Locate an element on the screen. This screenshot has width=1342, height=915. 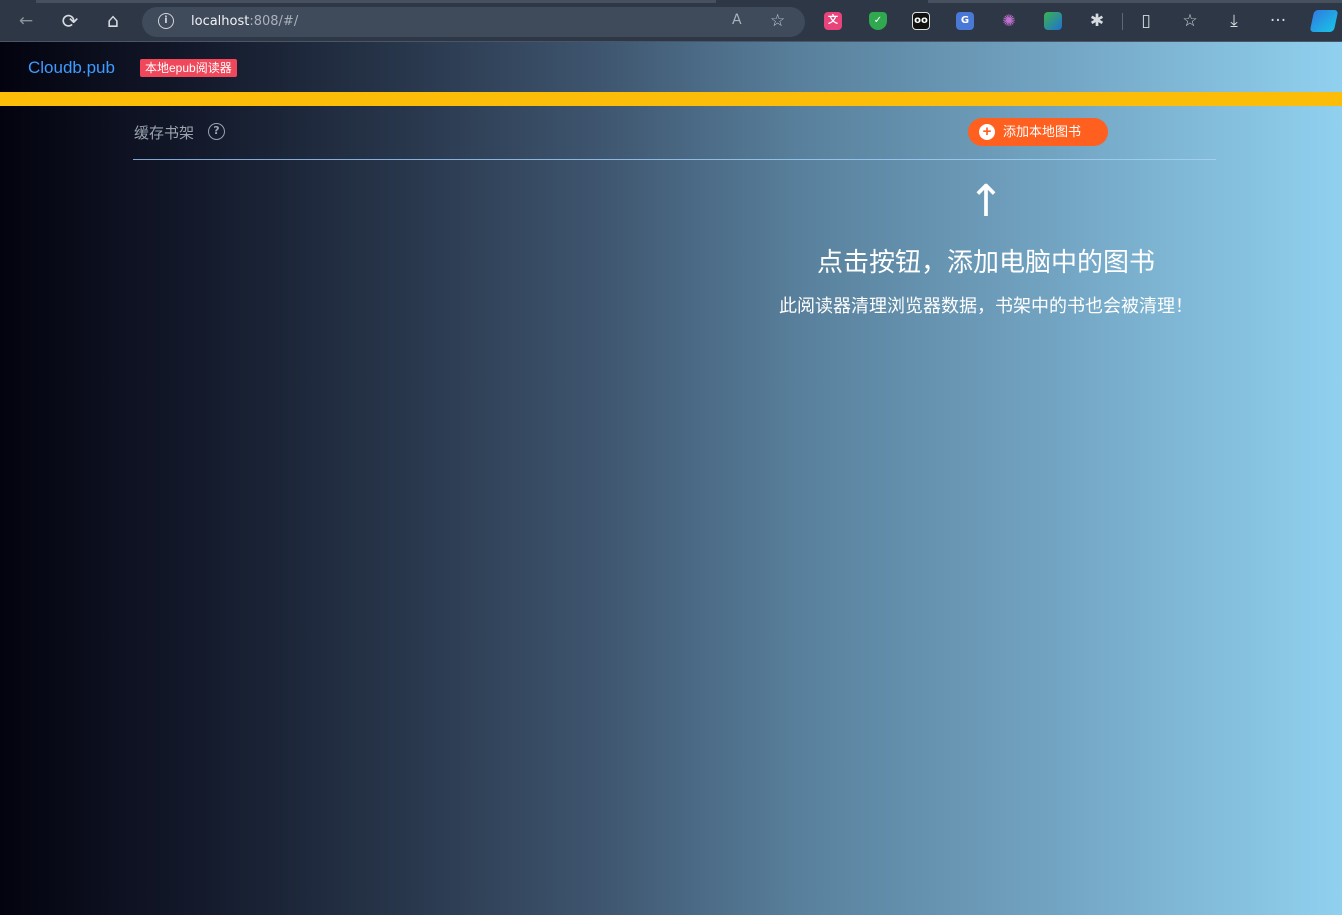
accent-bar is located at coordinates (671, 99).